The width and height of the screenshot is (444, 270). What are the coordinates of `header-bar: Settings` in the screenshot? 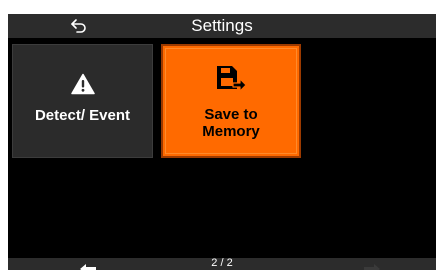 It's located at (222, 26).